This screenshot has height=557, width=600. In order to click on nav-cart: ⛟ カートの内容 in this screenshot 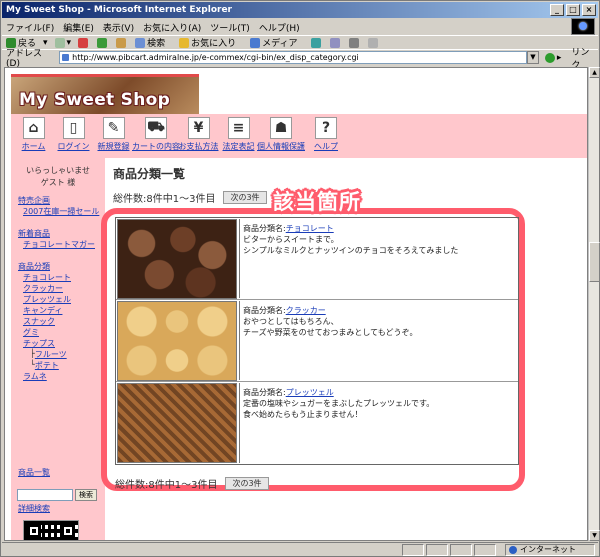, I will do `click(156, 136)`.